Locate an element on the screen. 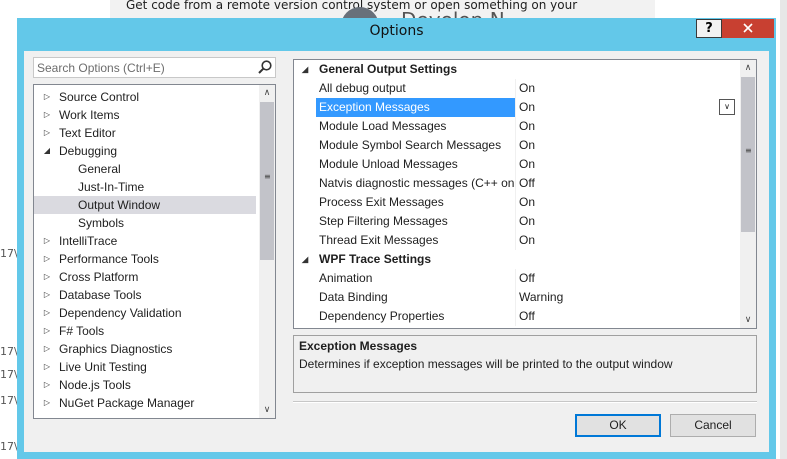 Image resolution: width=787 pixels, height=459 pixels. tree-item: ▷ Cross Platform is located at coordinates (145, 277).